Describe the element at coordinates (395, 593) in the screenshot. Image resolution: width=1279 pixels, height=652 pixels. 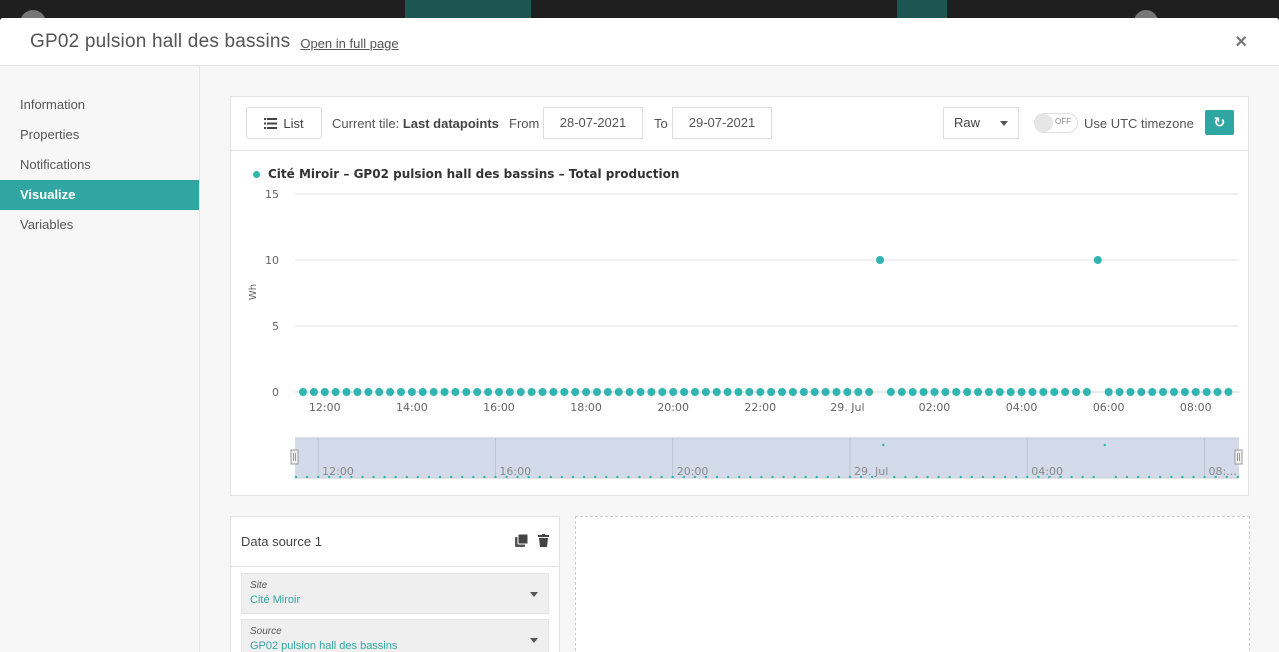
I see `site-select: Site Cité Miroir` at that location.